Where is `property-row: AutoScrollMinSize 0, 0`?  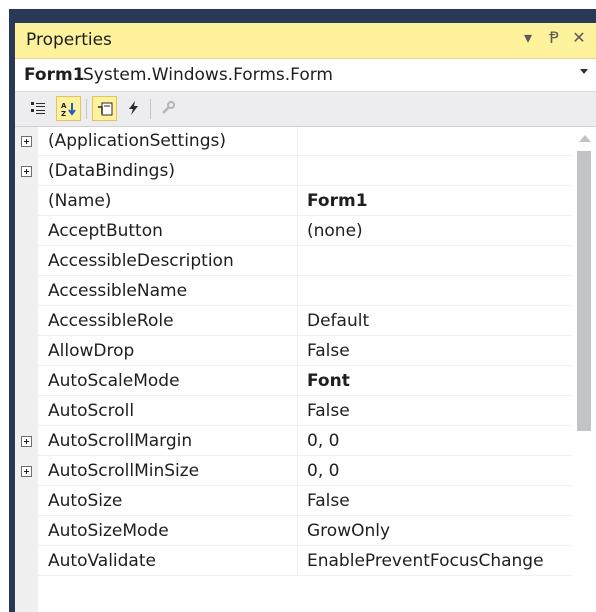 property-row: AutoScrollMinSize 0, 0 is located at coordinates (293, 472).